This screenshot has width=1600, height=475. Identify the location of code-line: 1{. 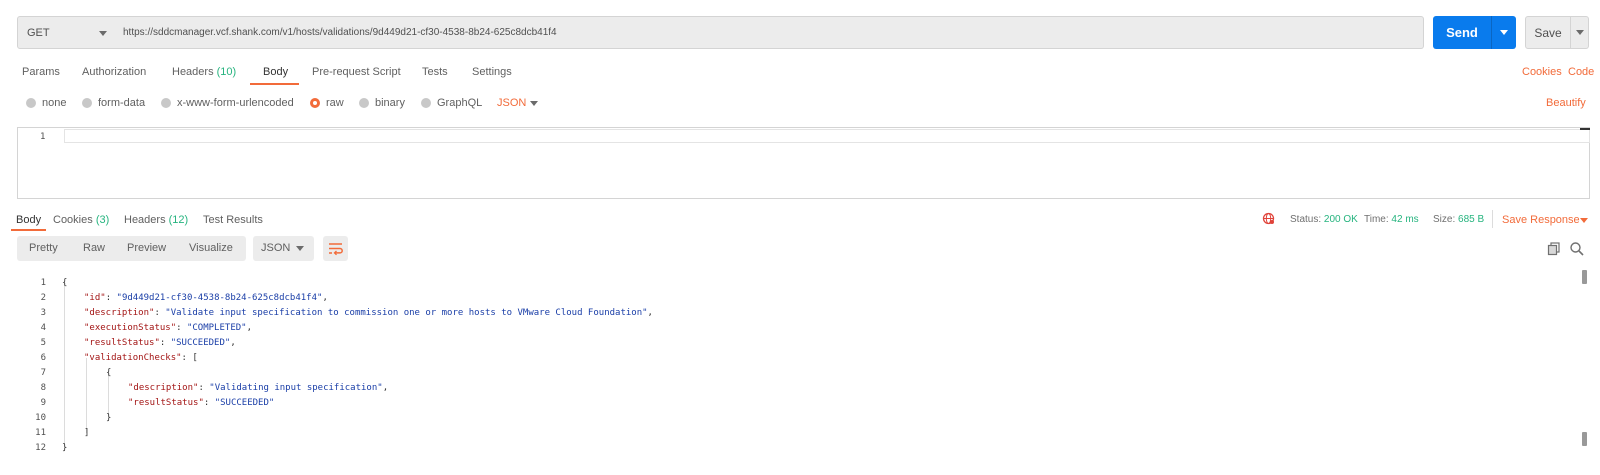
(54, 283).